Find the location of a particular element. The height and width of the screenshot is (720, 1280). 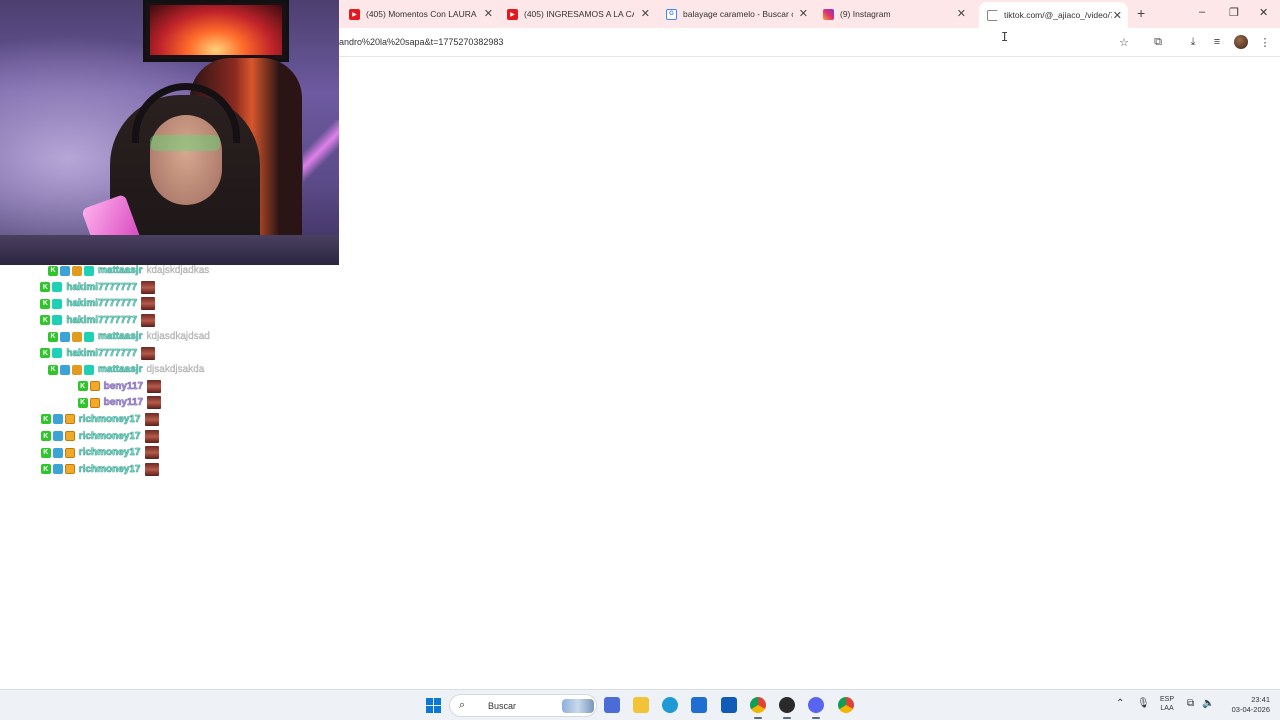

clock: 23:41 03-04-2026 is located at coordinates (1247, 705).